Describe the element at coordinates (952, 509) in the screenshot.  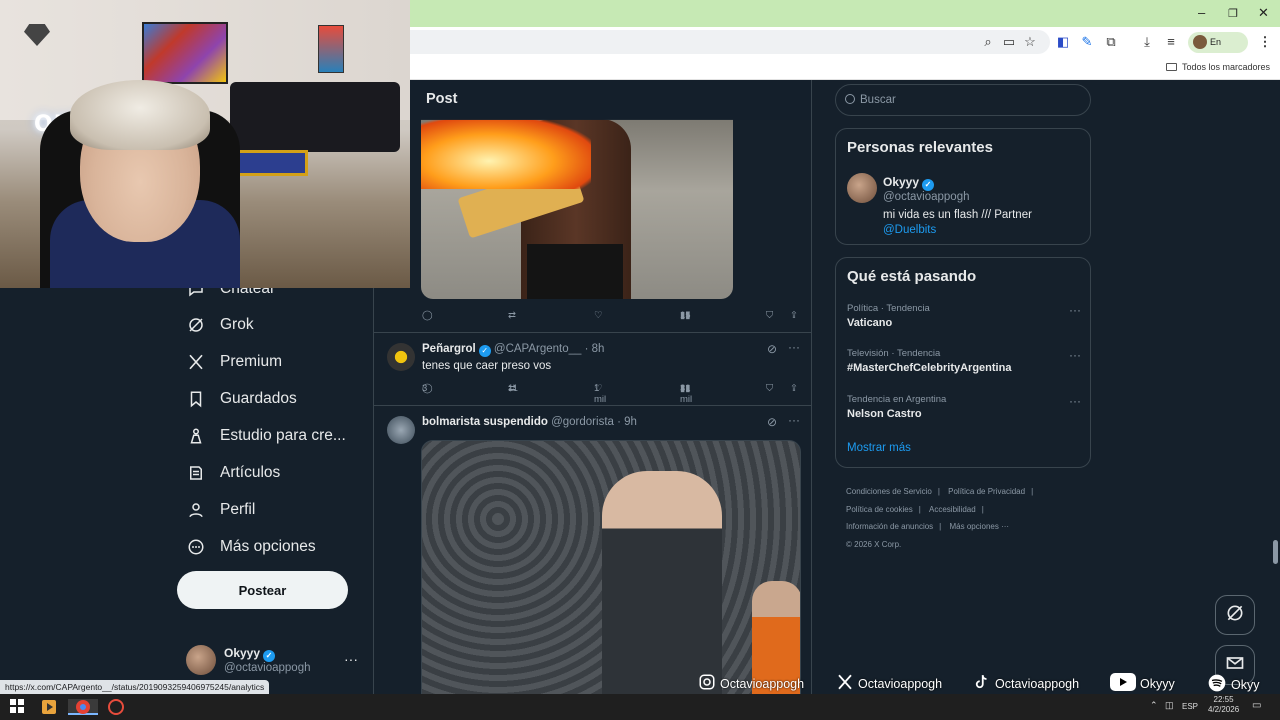
I see `footer-link: Accesibilidad` at that location.